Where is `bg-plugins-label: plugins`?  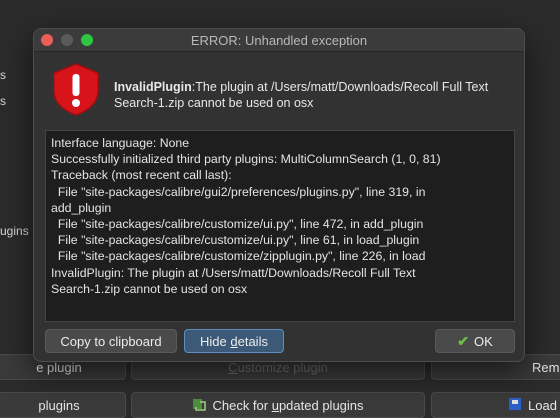
bg-plugins-label: plugins is located at coordinates (59, 405).